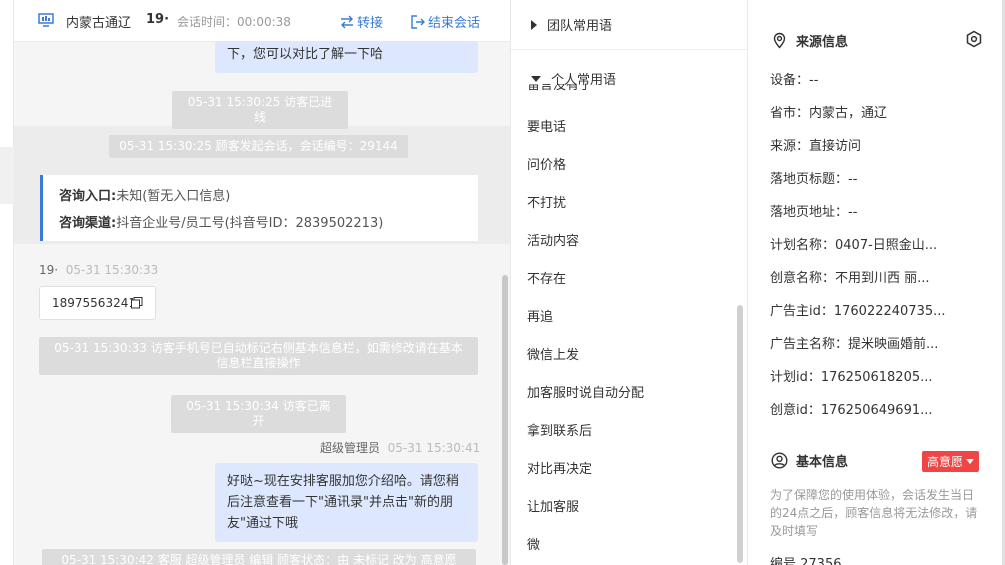 This screenshot has height=565, width=1005. Describe the element at coordinates (350, 448) in the screenshot. I see `agent-name: 超级管理员` at that location.